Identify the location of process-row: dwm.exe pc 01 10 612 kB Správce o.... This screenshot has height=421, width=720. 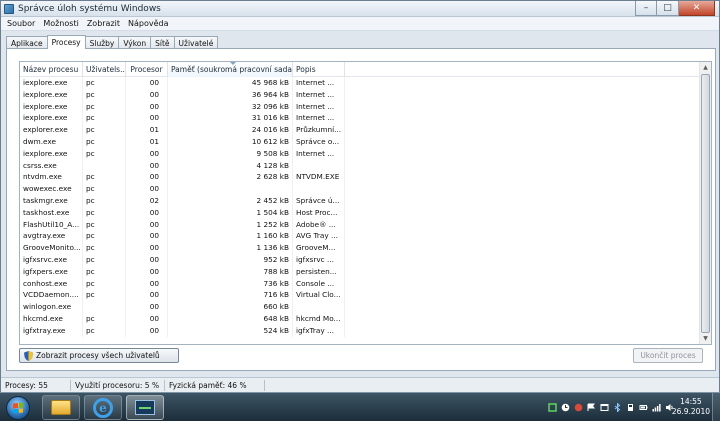
(359, 141).